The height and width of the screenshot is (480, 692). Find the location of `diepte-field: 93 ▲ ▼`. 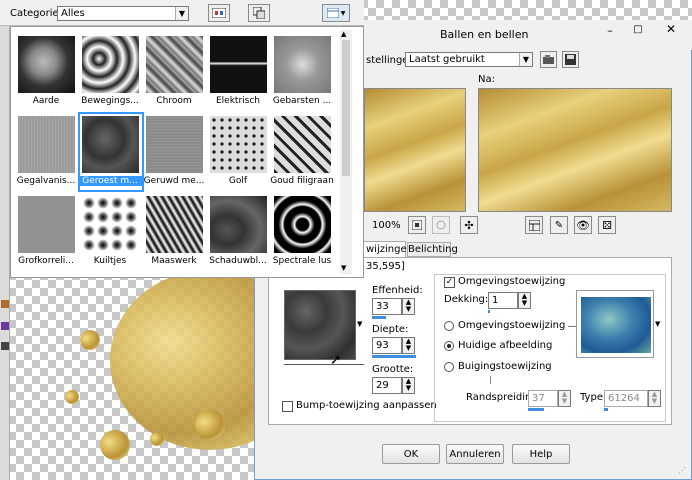

diepte-field: 93 ▲ ▼ is located at coordinates (394, 347).